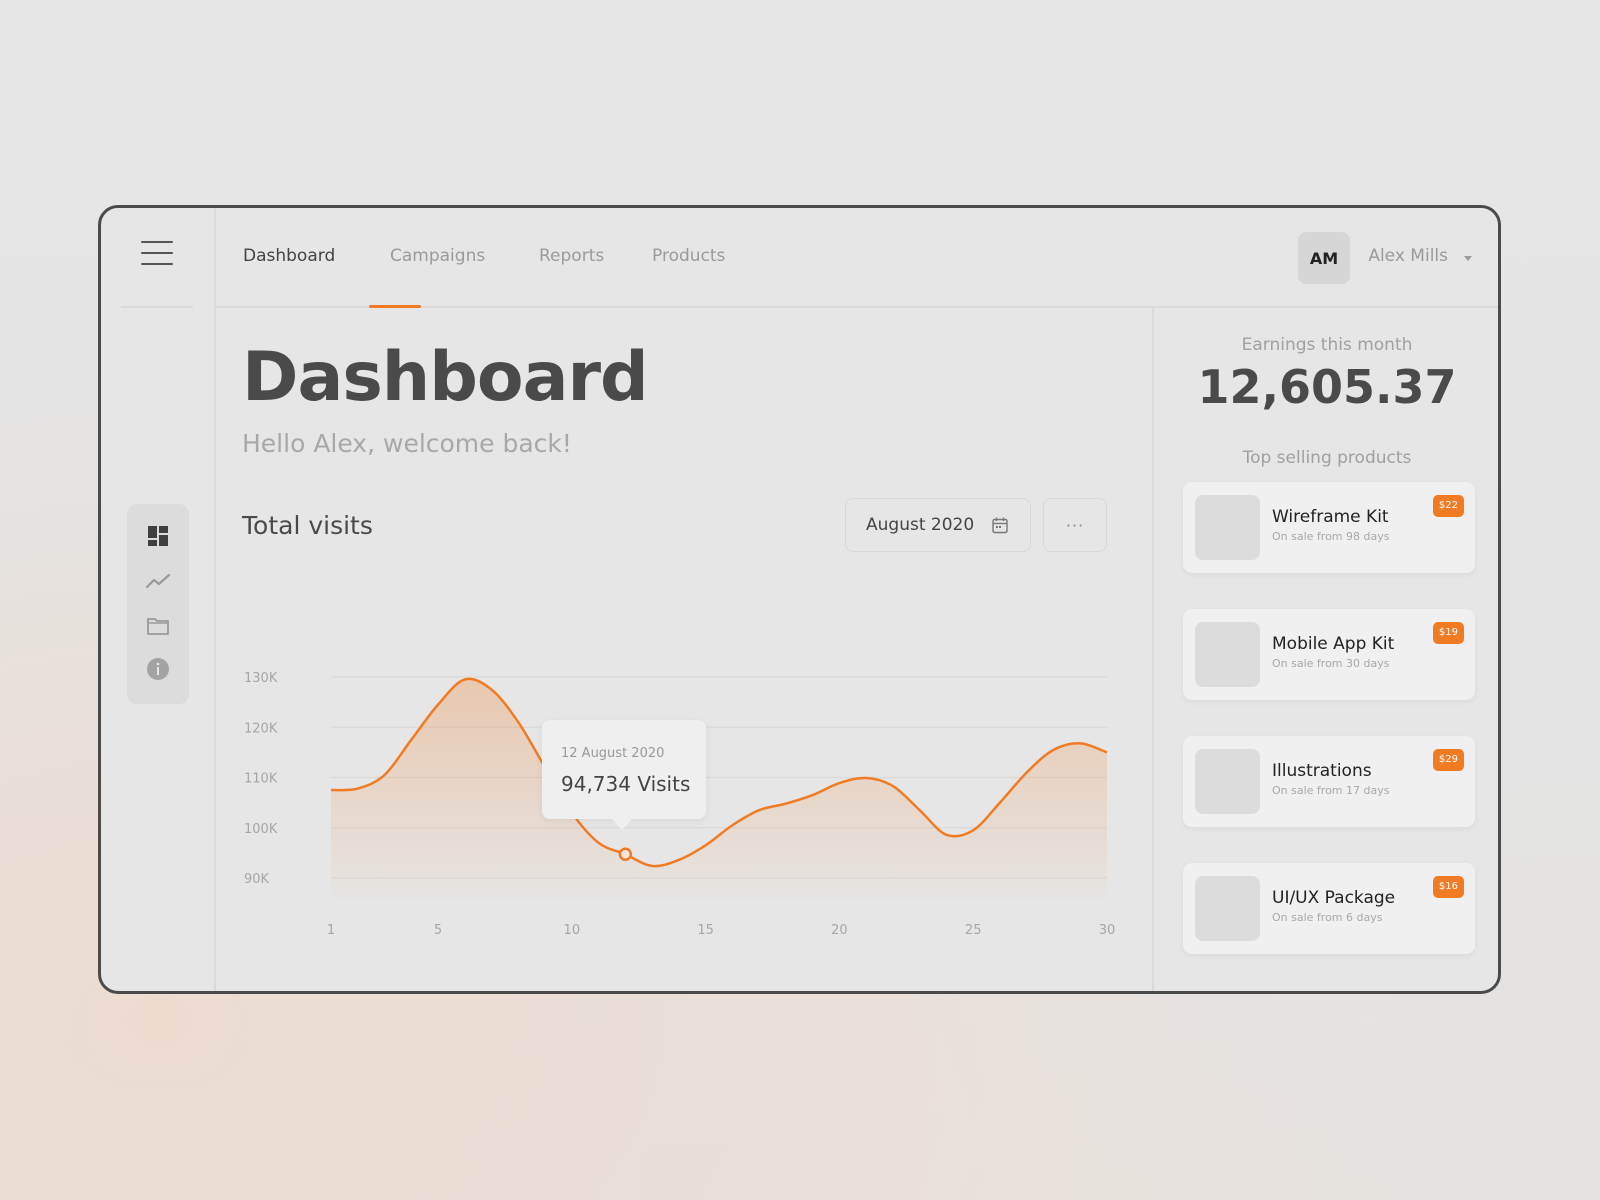 The width and height of the screenshot is (1600, 1200). What do you see at coordinates (973, 930) in the screenshot?
I see `x-tick-label: 25` at bounding box center [973, 930].